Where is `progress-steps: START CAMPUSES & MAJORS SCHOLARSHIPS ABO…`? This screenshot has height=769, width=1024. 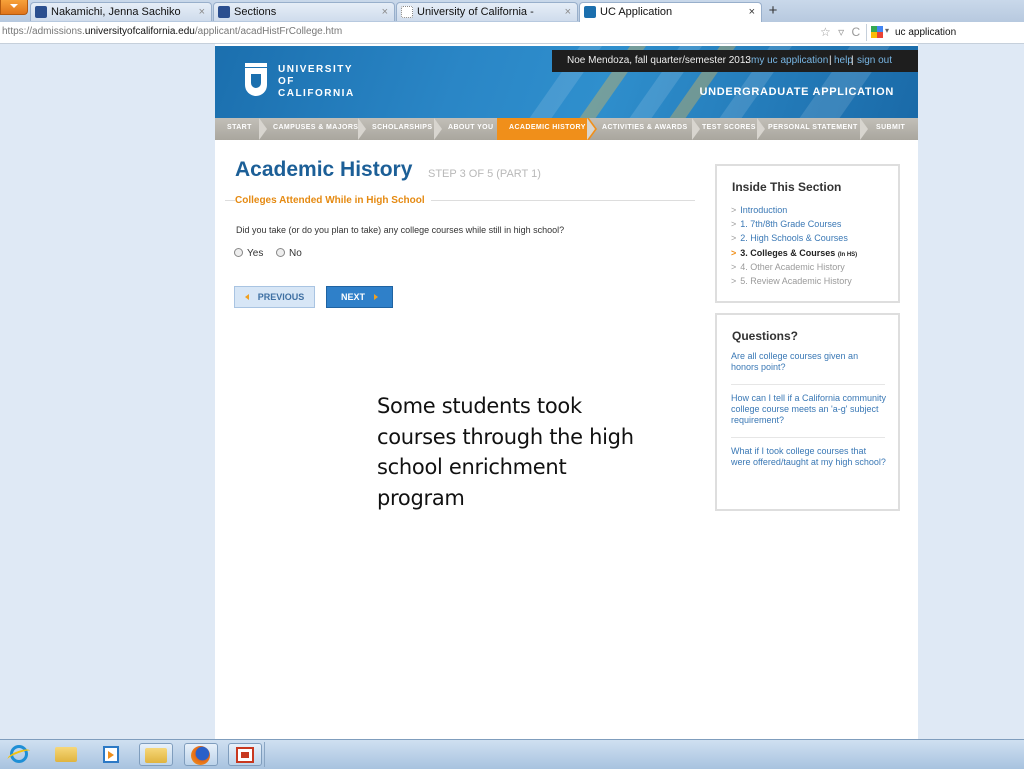 progress-steps: START CAMPUSES & MAJORS SCHOLARSHIPS ABO… is located at coordinates (566, 129).